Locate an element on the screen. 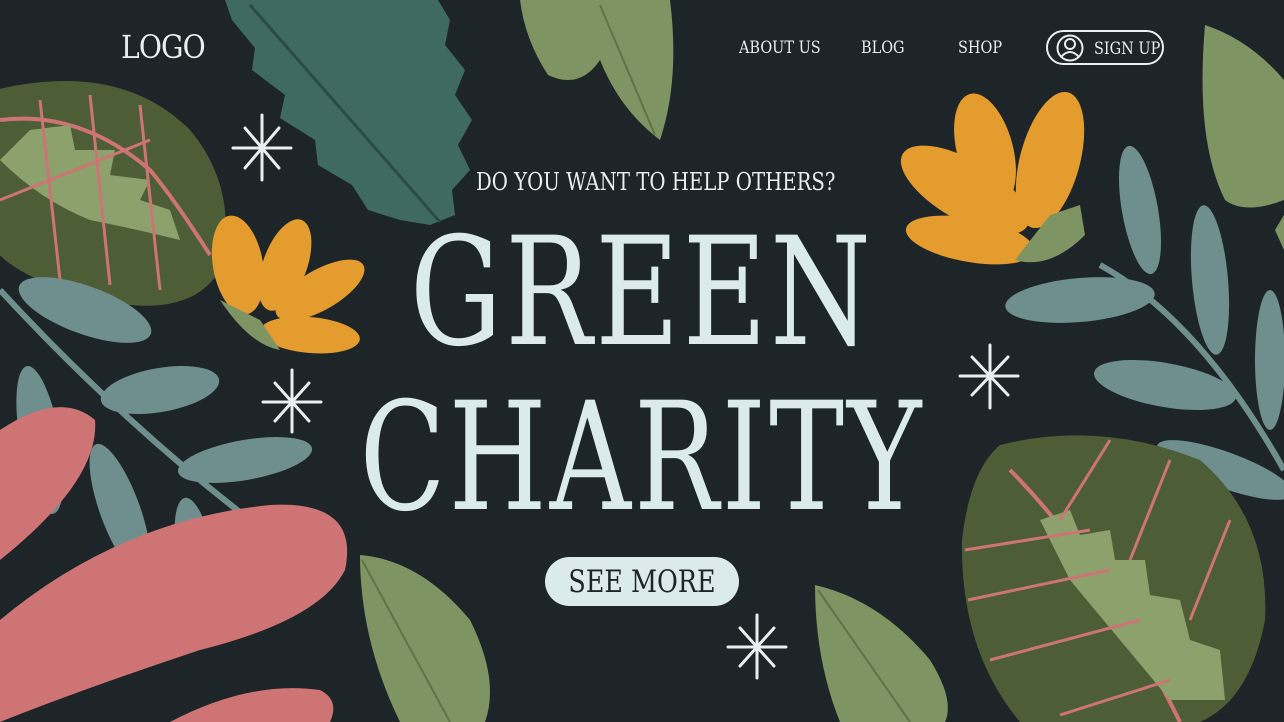  nav-link-shop: SHOP is located at coordinates (980, 48).